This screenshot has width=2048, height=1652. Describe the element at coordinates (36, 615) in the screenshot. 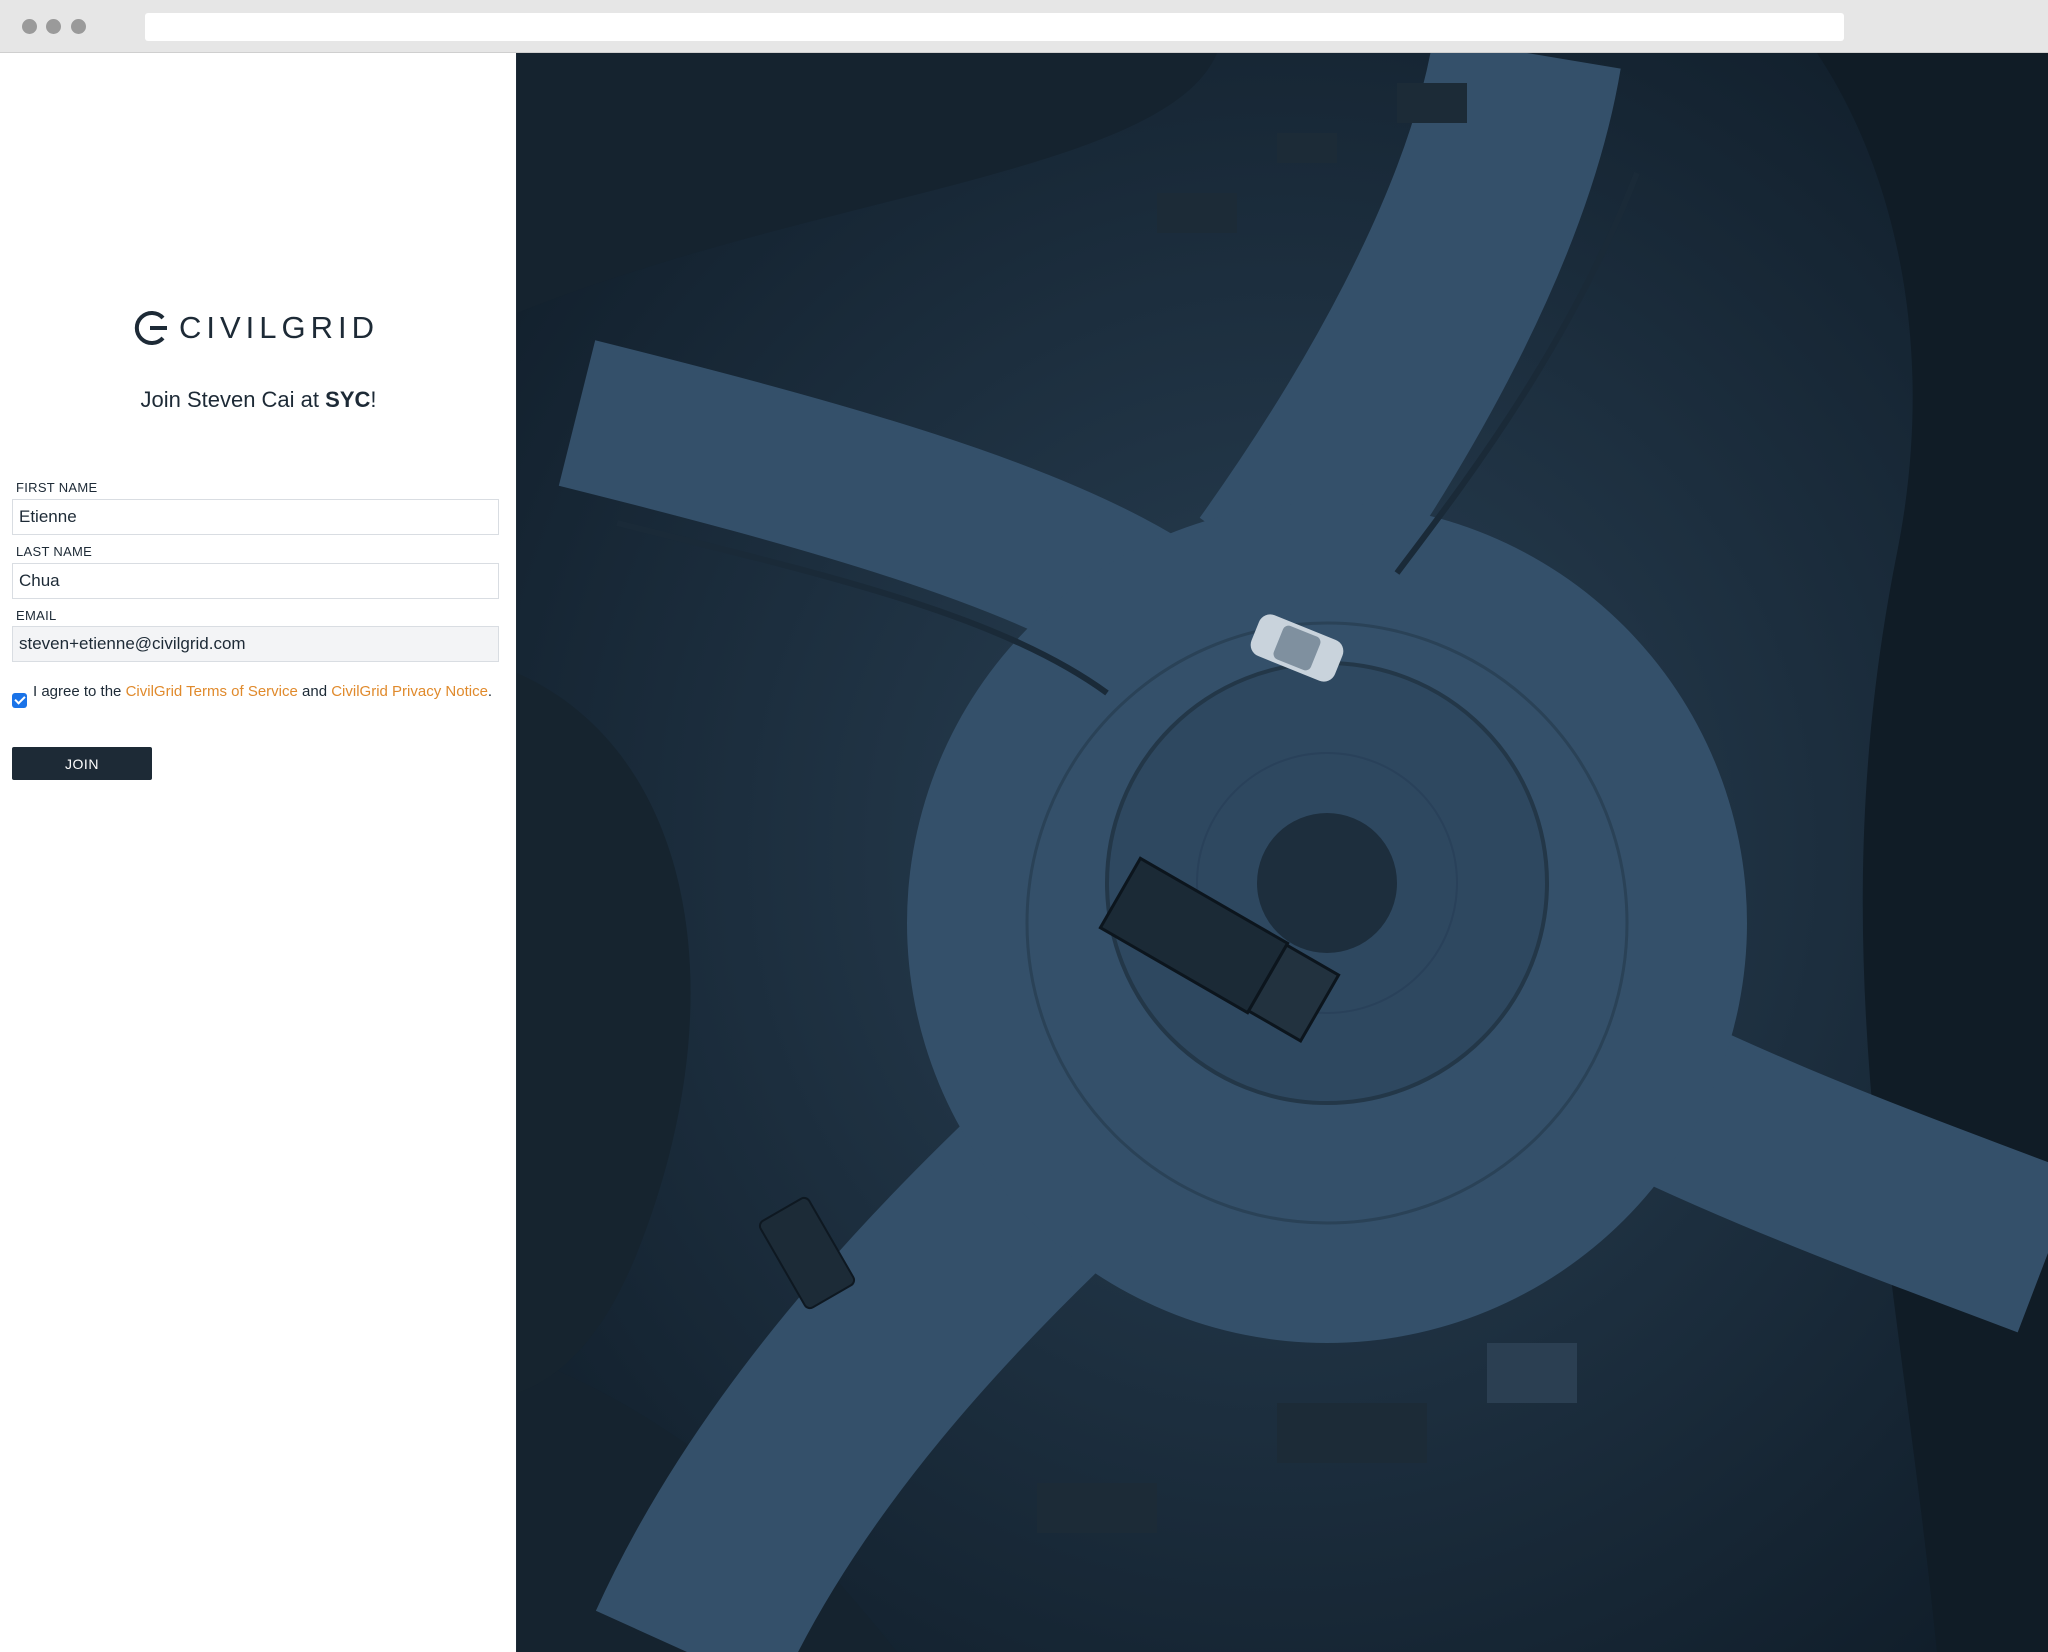

I see `email-label: EMAIL` at that location.